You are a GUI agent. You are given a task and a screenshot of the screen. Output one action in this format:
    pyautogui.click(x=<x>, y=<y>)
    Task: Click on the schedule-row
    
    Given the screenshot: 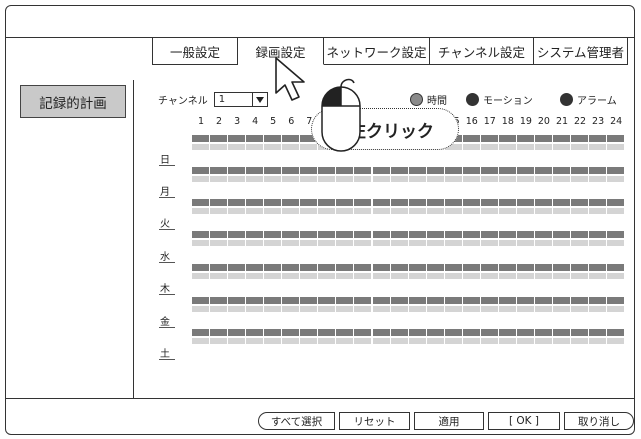 What is the action you would take?
    pyautogui.click(x=408, y=207)
    